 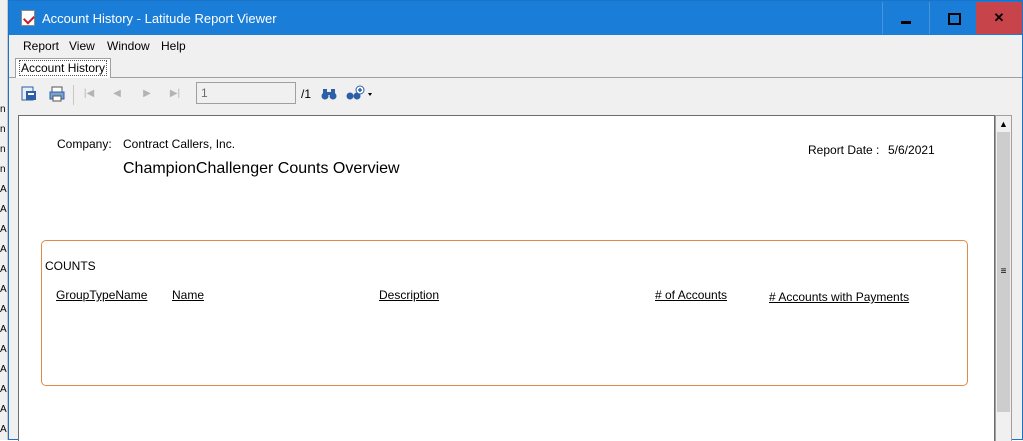 What do you see at coordinates (409, 295) in the screenshot?
I see `column-header-description: Description` at bounding box center [409, 295].